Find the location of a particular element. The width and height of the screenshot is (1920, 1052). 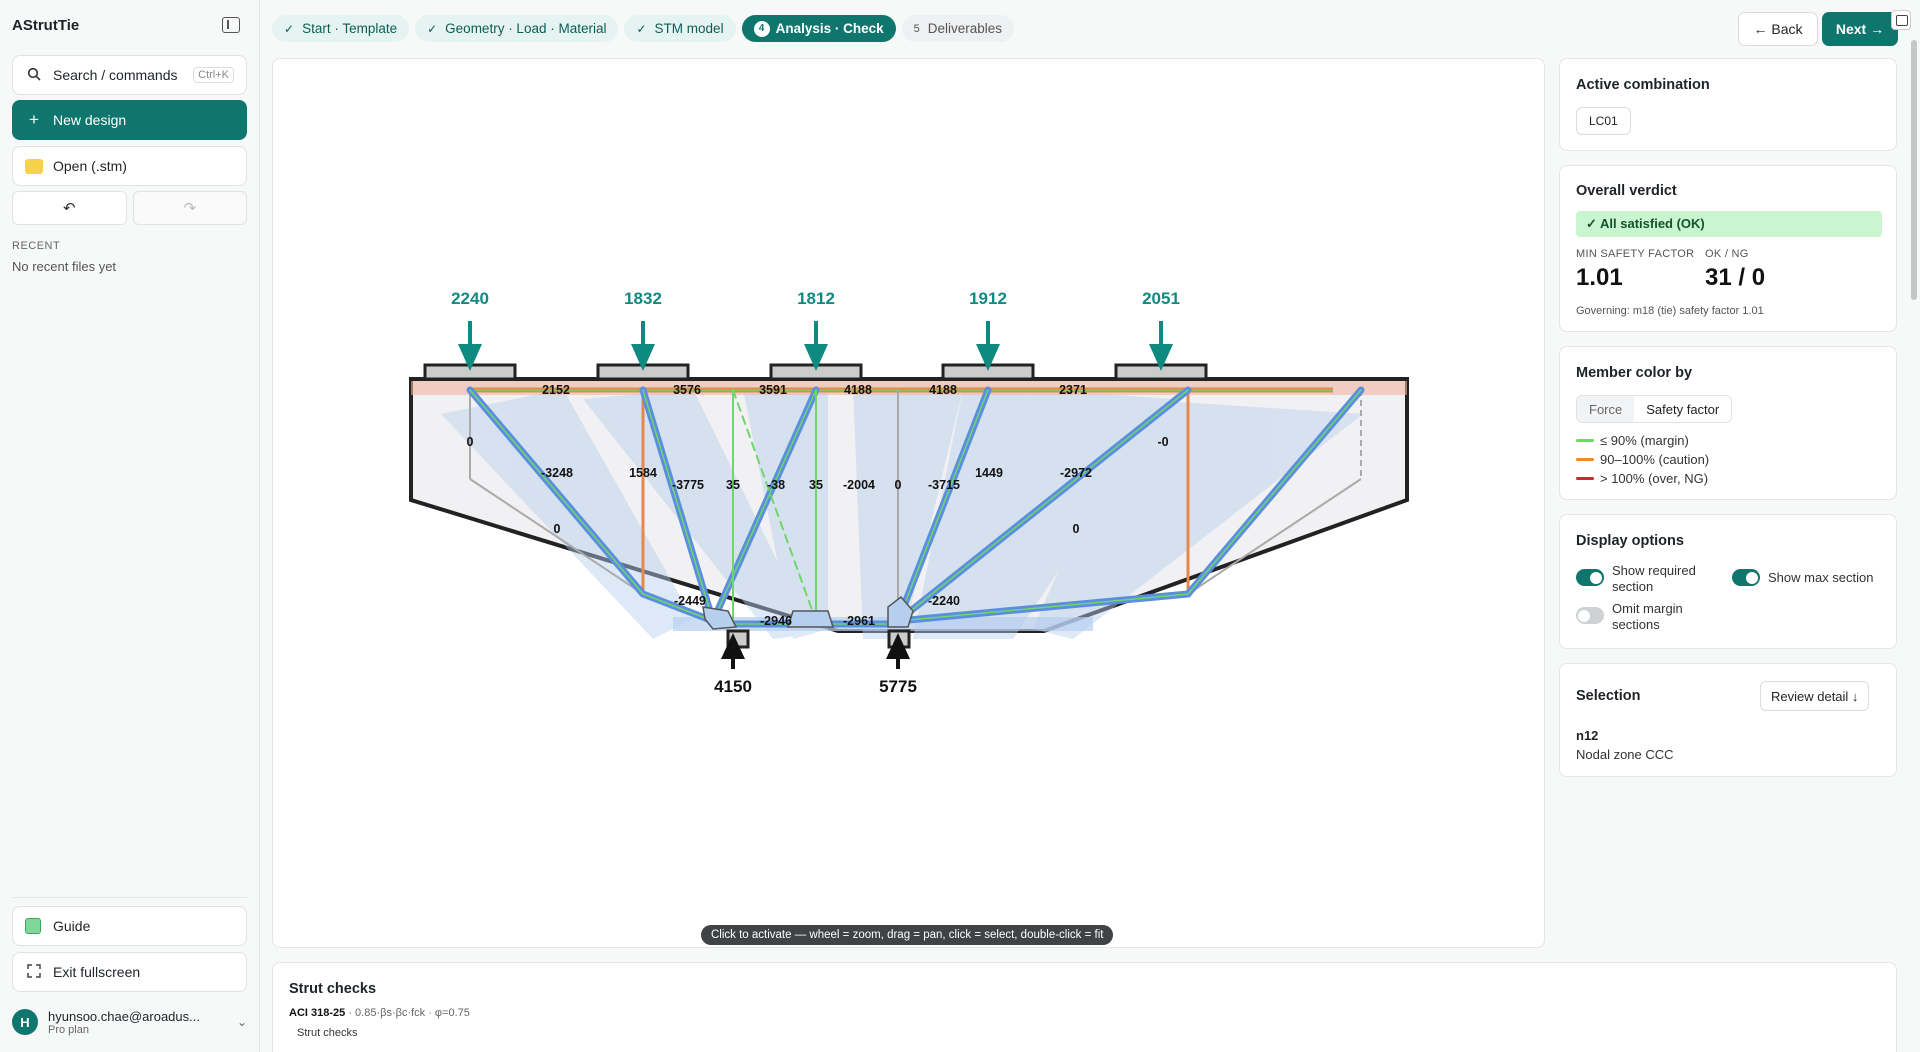

color-mode-toggle: Force Safety factor is located at coordinates (1654, 409).